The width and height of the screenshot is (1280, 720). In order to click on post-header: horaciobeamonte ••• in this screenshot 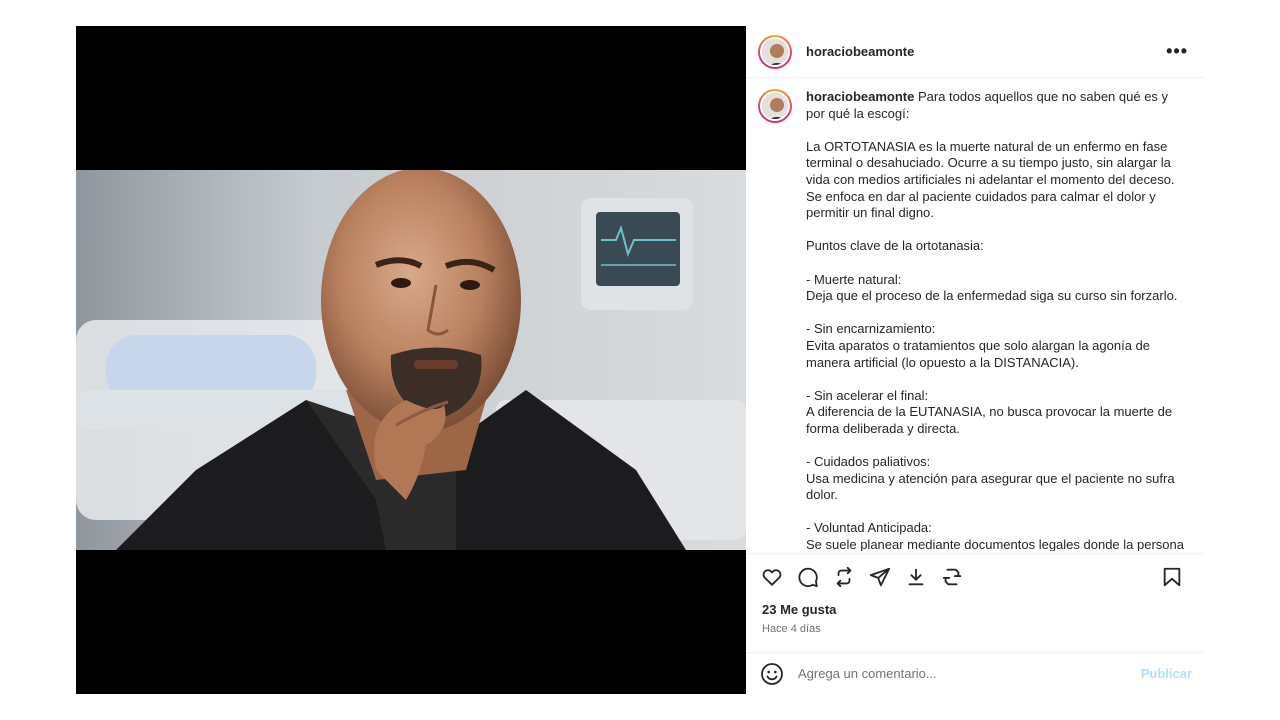, I will do `click(975, 52)`.